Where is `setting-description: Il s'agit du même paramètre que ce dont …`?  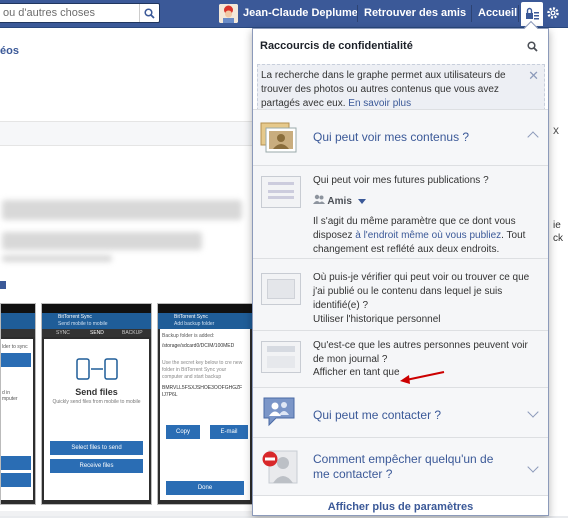
setting-description: Il s'agit du même paramètre que ce dont … is located at coordinates (419, 235).